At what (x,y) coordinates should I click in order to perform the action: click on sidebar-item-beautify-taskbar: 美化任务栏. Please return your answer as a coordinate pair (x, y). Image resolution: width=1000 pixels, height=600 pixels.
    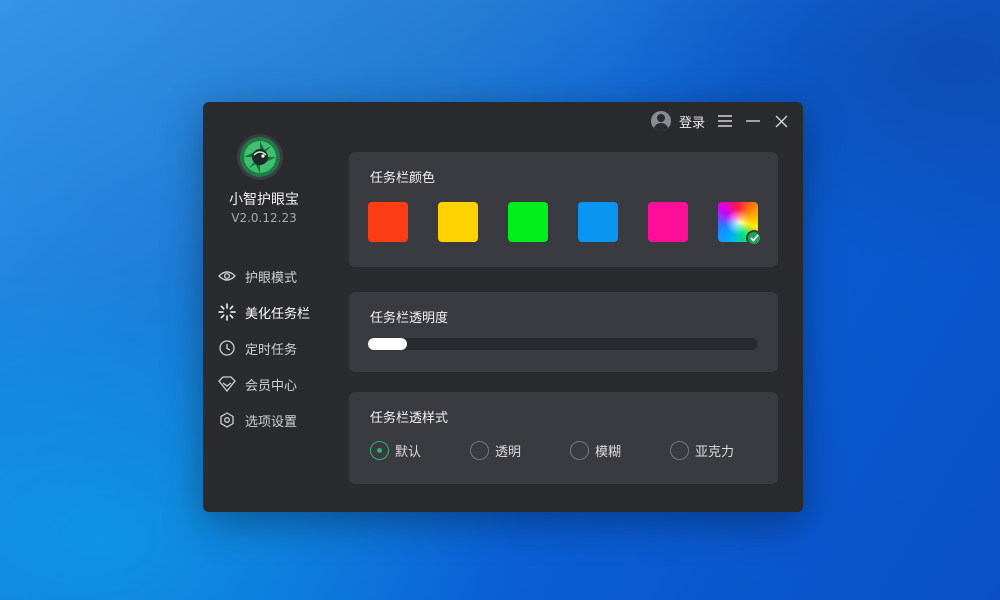
    Looking at the image, I should click on (264, 312).